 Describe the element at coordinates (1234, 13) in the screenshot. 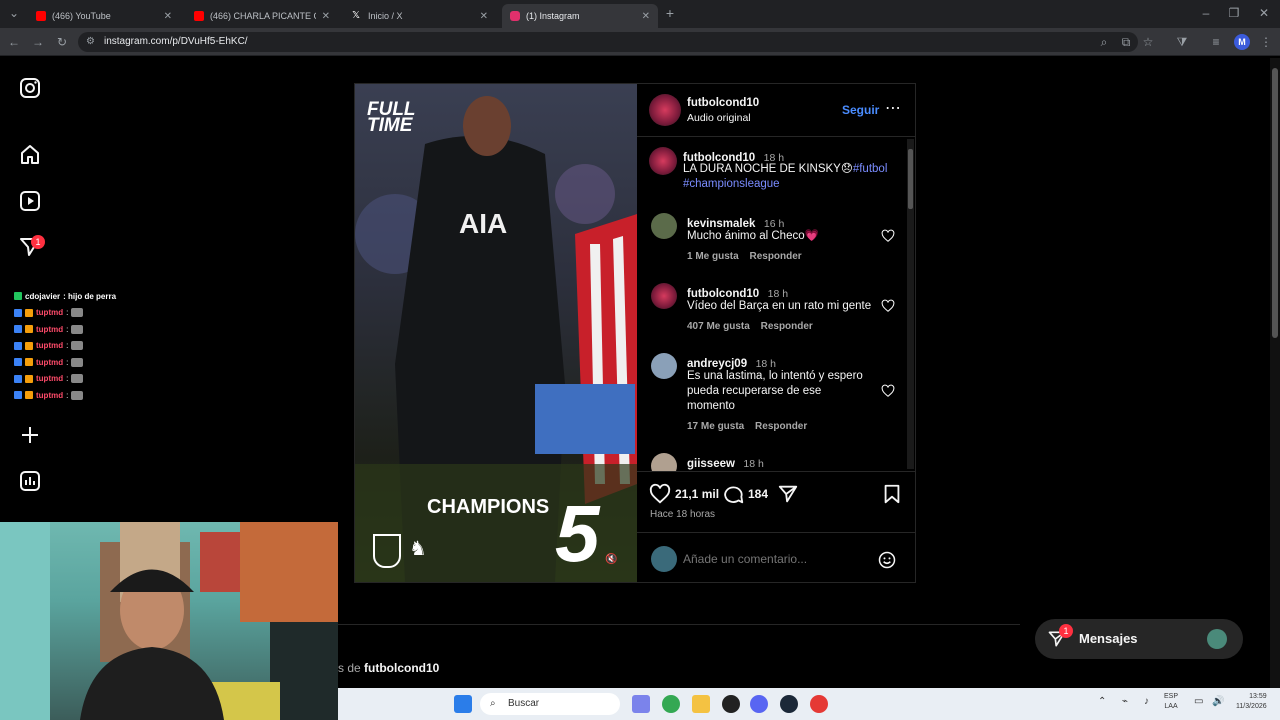

I see `maximize-icon: ❐` at that location.